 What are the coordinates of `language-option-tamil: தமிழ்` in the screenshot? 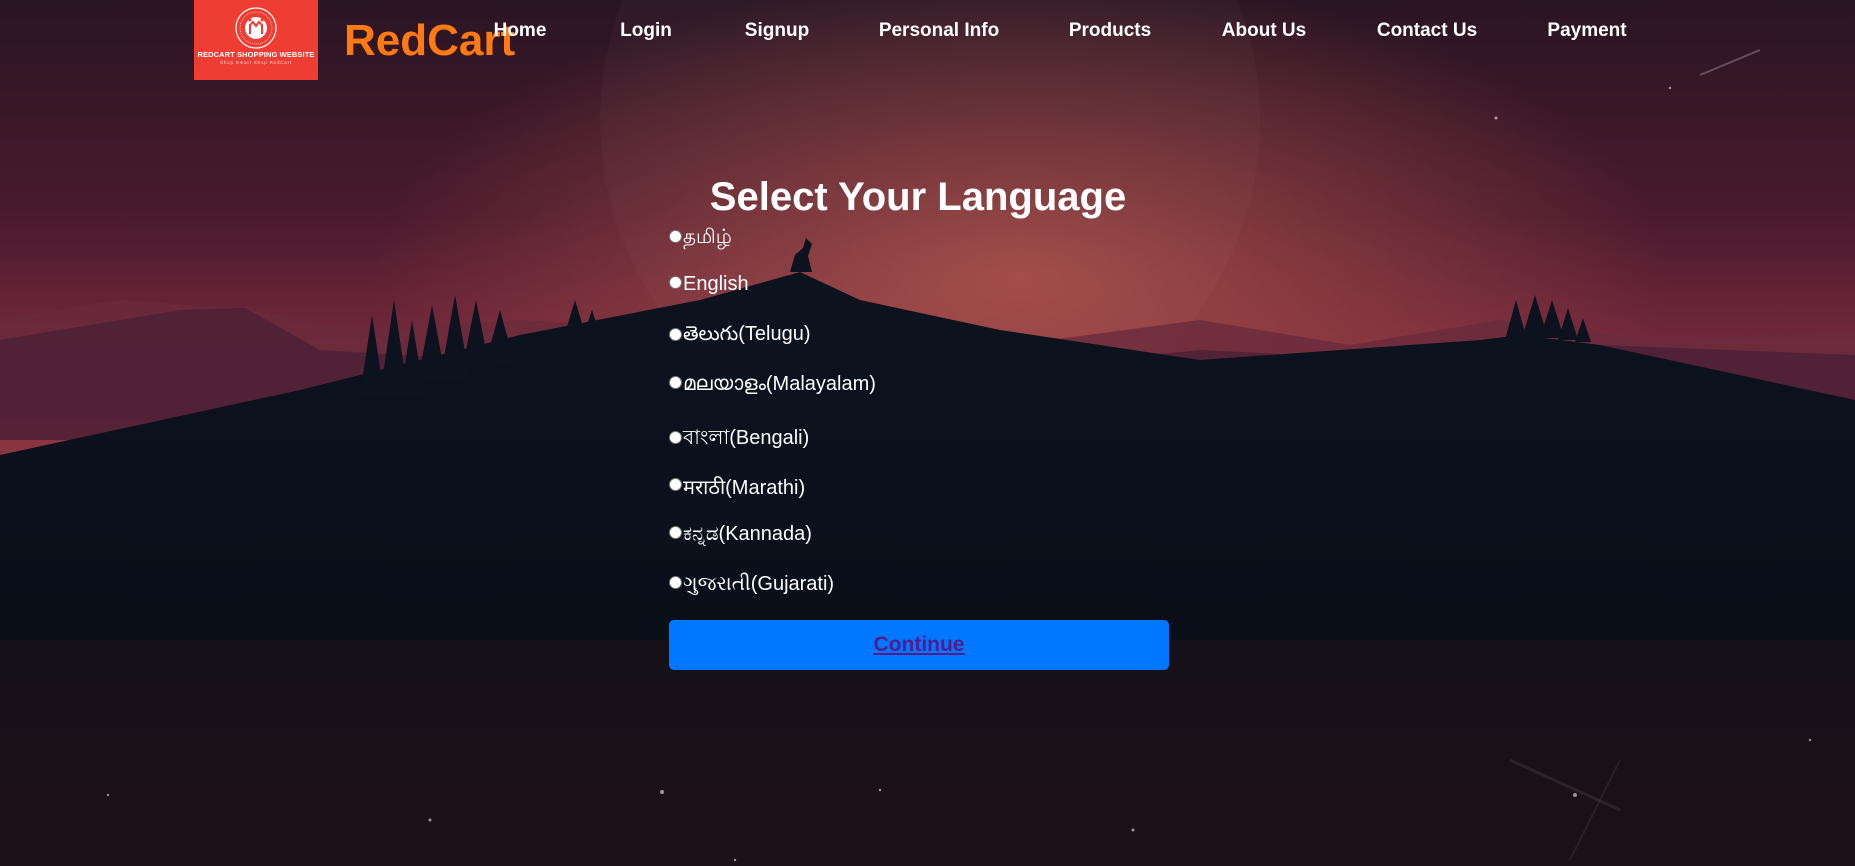 It's located at (700, 238).